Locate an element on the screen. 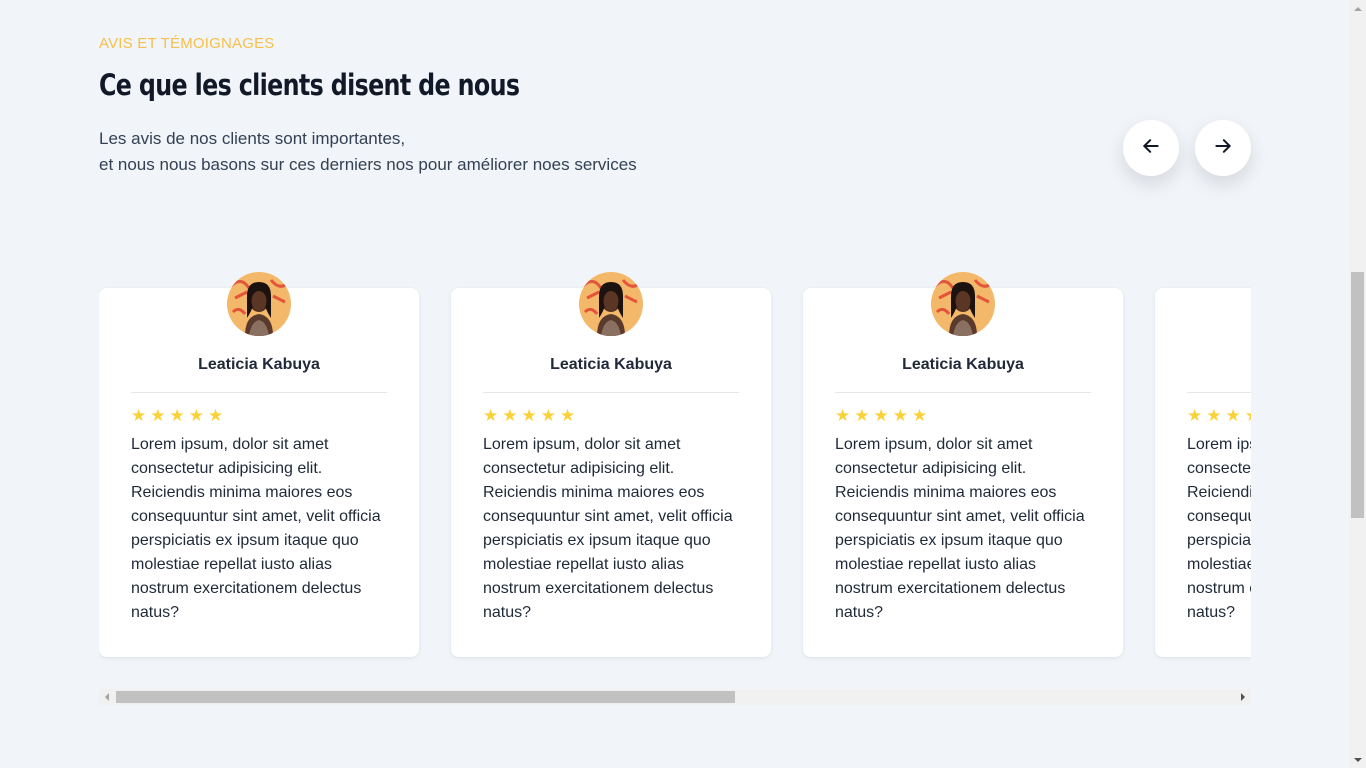 Image resolution: width=1366 pixels, height=768 pixels. next-button is located at coordinates (1223, 148).